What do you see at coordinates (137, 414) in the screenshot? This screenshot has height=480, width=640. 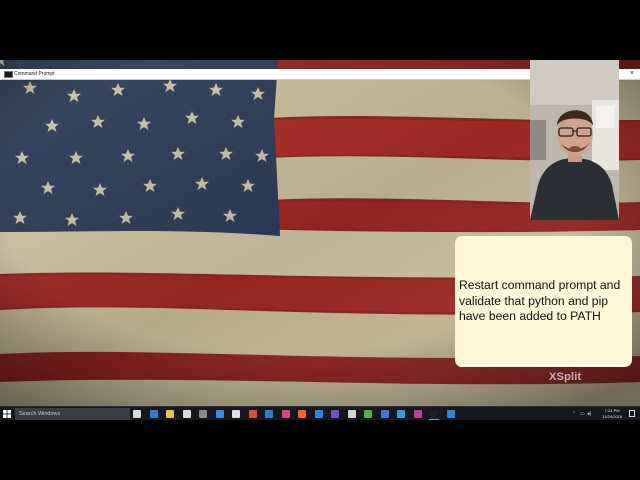 I see `task-view-icon` at bounding box center [137, 414].